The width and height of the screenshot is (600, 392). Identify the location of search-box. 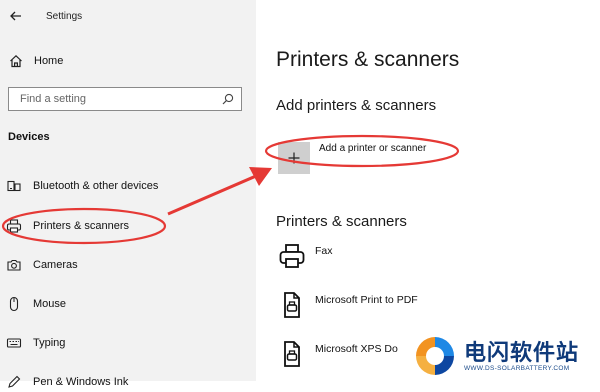
(125, 99).